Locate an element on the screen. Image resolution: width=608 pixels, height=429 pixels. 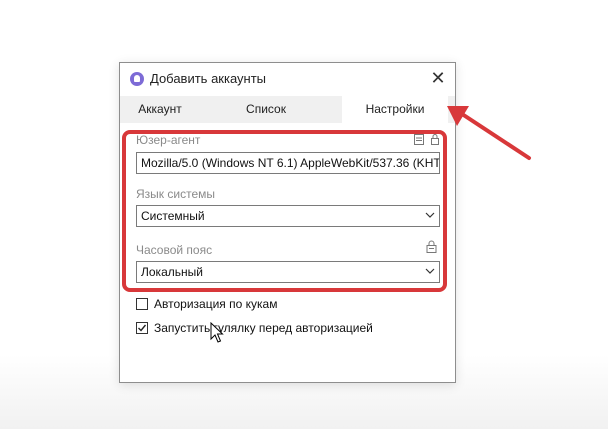
tab-list: Список is located at coordinates (266, 109).